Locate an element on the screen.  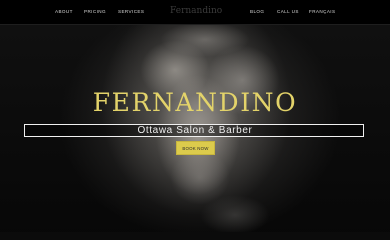
shoulder-shadow is located at coordinates (235, 215).